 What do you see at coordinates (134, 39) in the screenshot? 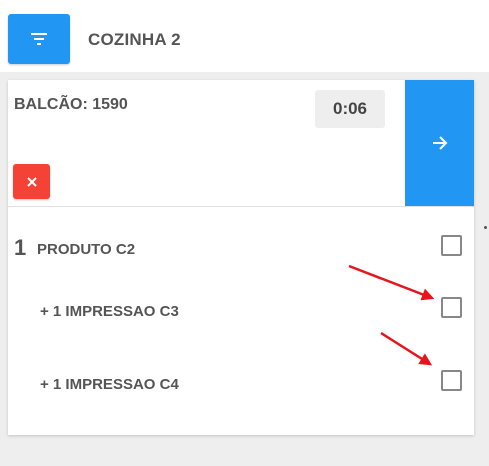
I see `station-title: COZINHA 2` at bounding box center [134, 39].